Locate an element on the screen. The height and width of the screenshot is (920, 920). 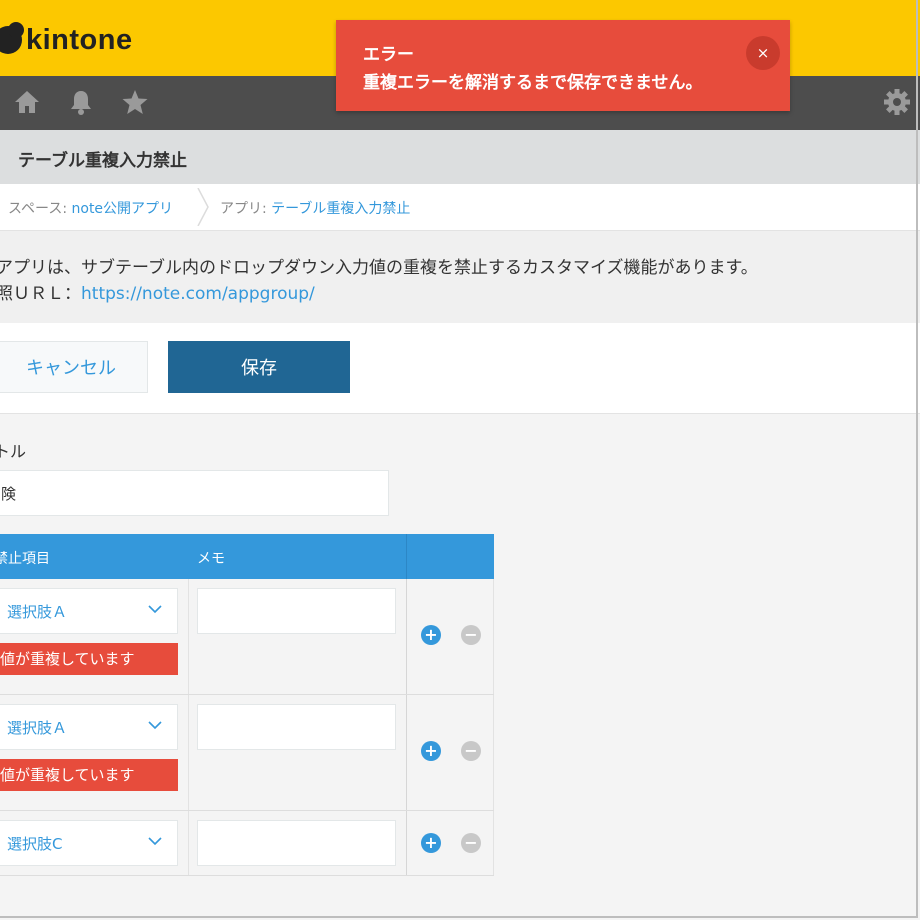
save-button: 保存 is located at coordinates (259, 367).